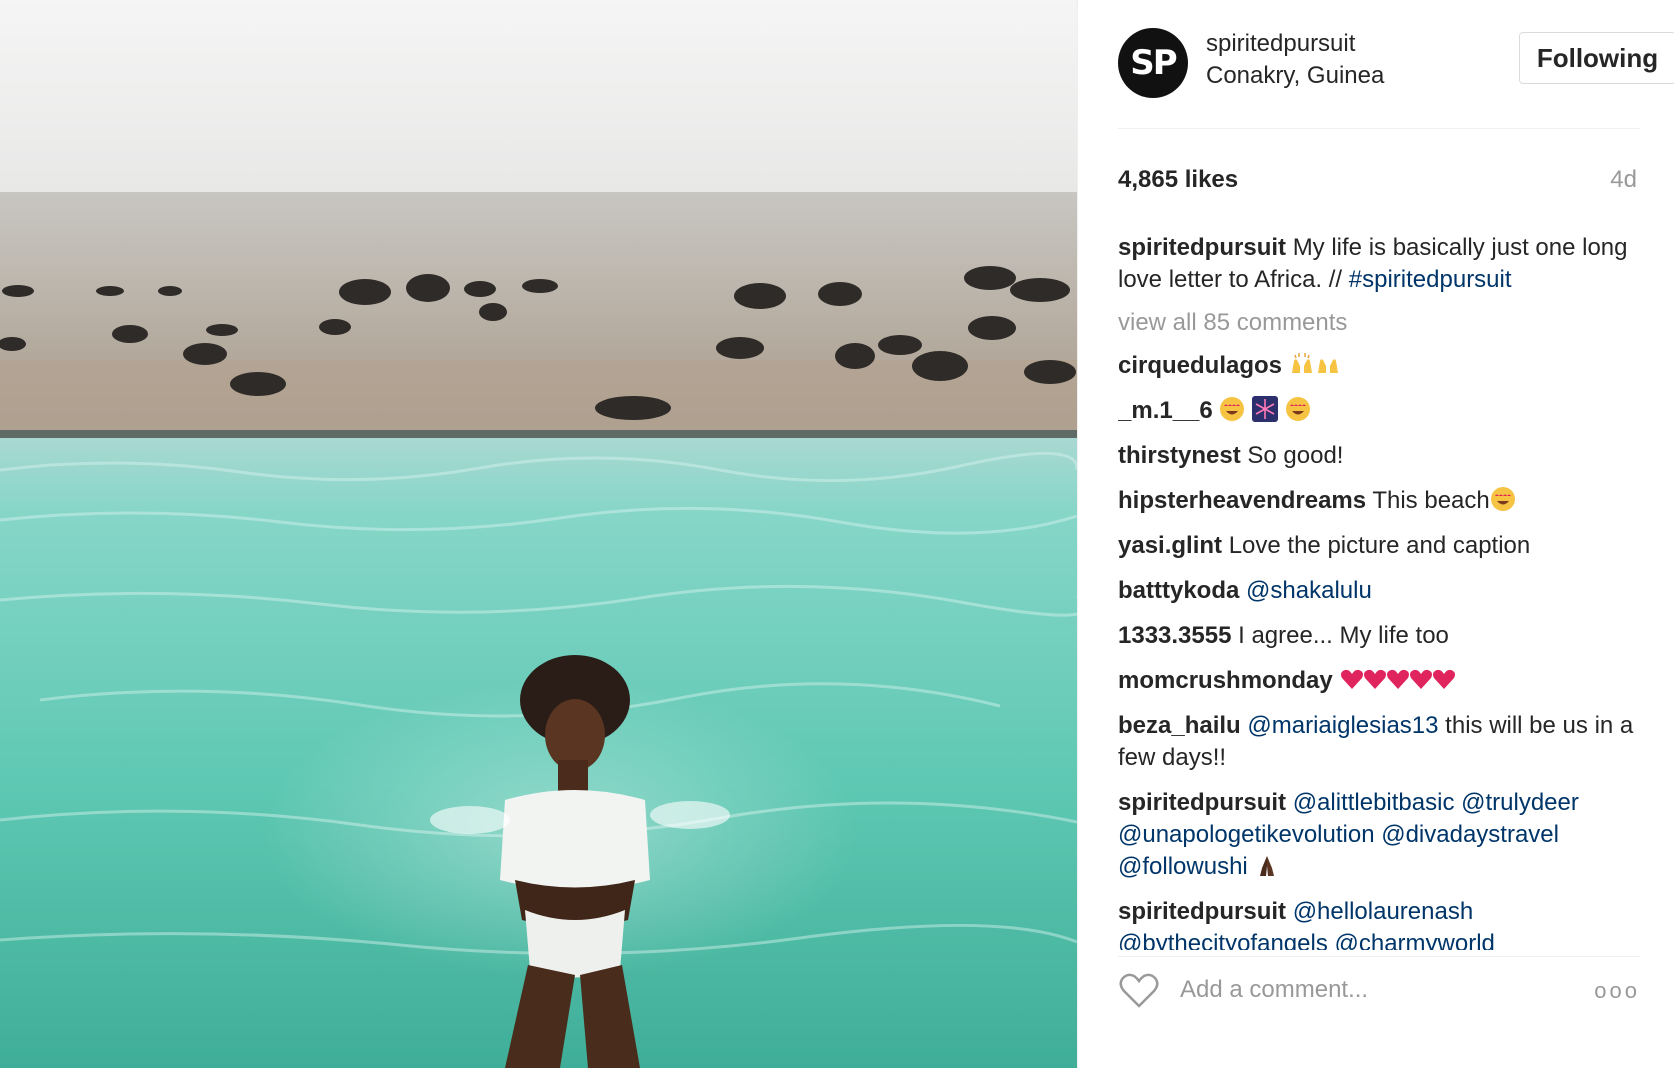 This screenshot has height=1068, width=1674. I want to click on comment-text: Love the picture and caption, so click(1379, 545).